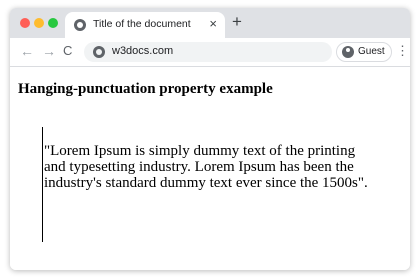  Describe the element at coordinates (53, 23) in the screenshot. I see `maximize-window-button` at that location.